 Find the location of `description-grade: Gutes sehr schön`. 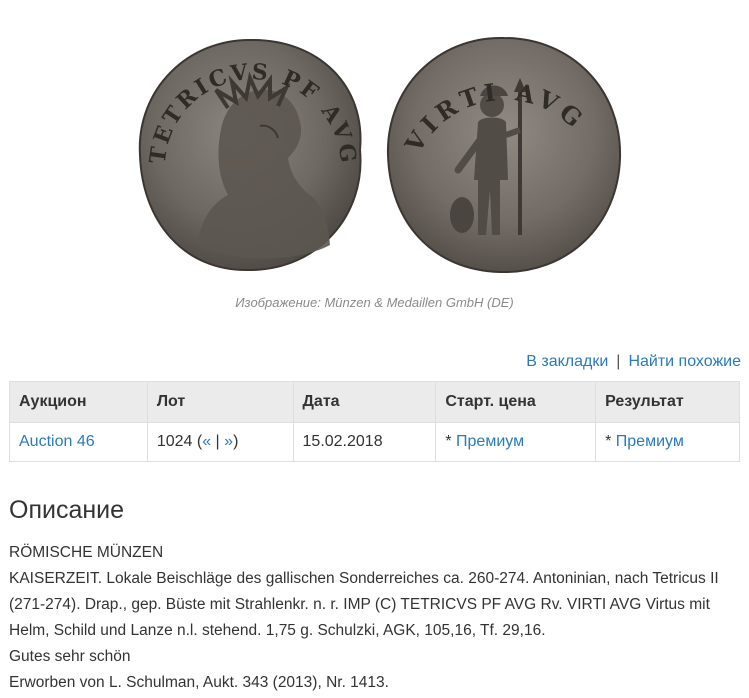

description-grade: Gutes sehr schön is located at coordinates (70, 656).